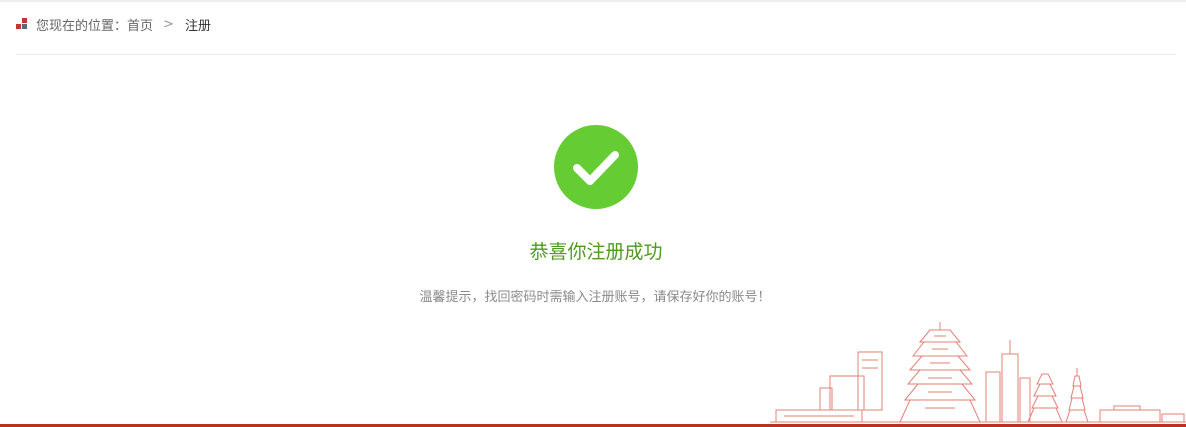 This screenshot has width=1186, height=427. I want to click on breadcrumb-prefix: 您现在的位置：, so click(82, 26).